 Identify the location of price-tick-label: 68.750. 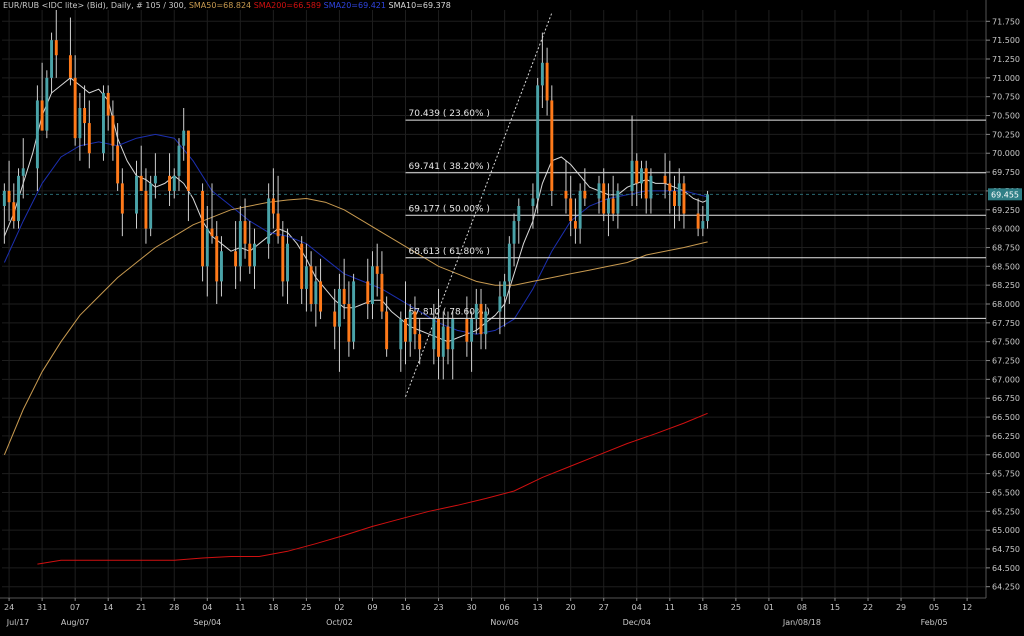
(1006, 247).